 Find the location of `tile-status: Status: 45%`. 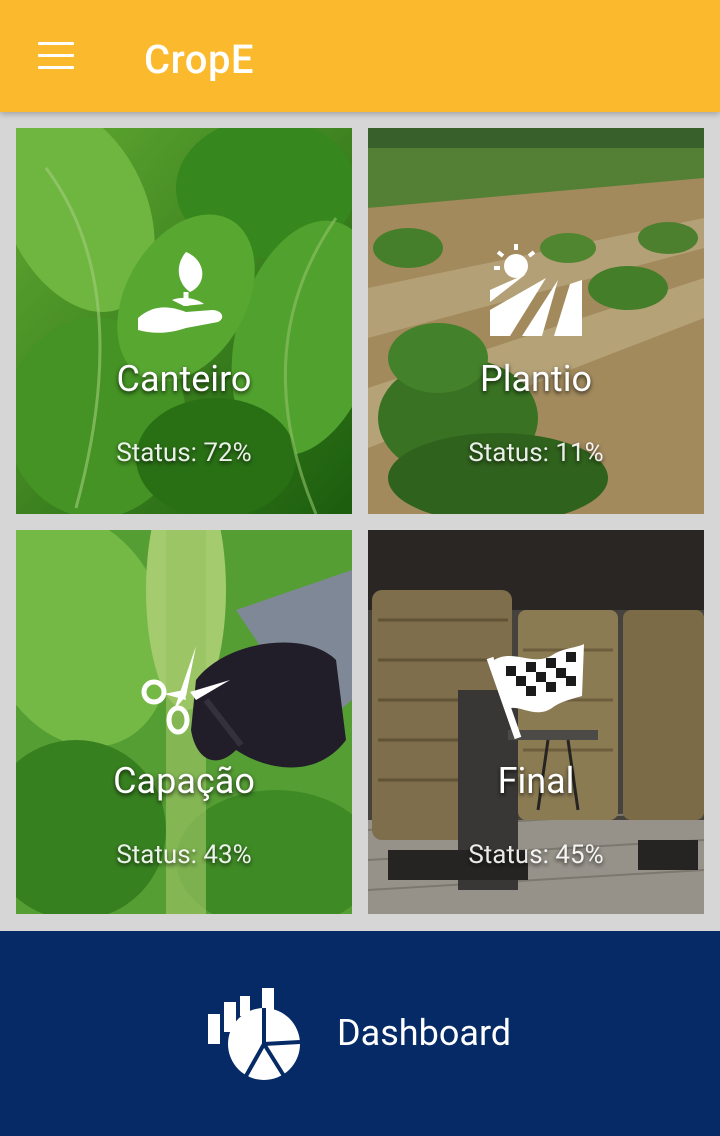

tile-status: Status: 45% is located at coordinates (536, 855).